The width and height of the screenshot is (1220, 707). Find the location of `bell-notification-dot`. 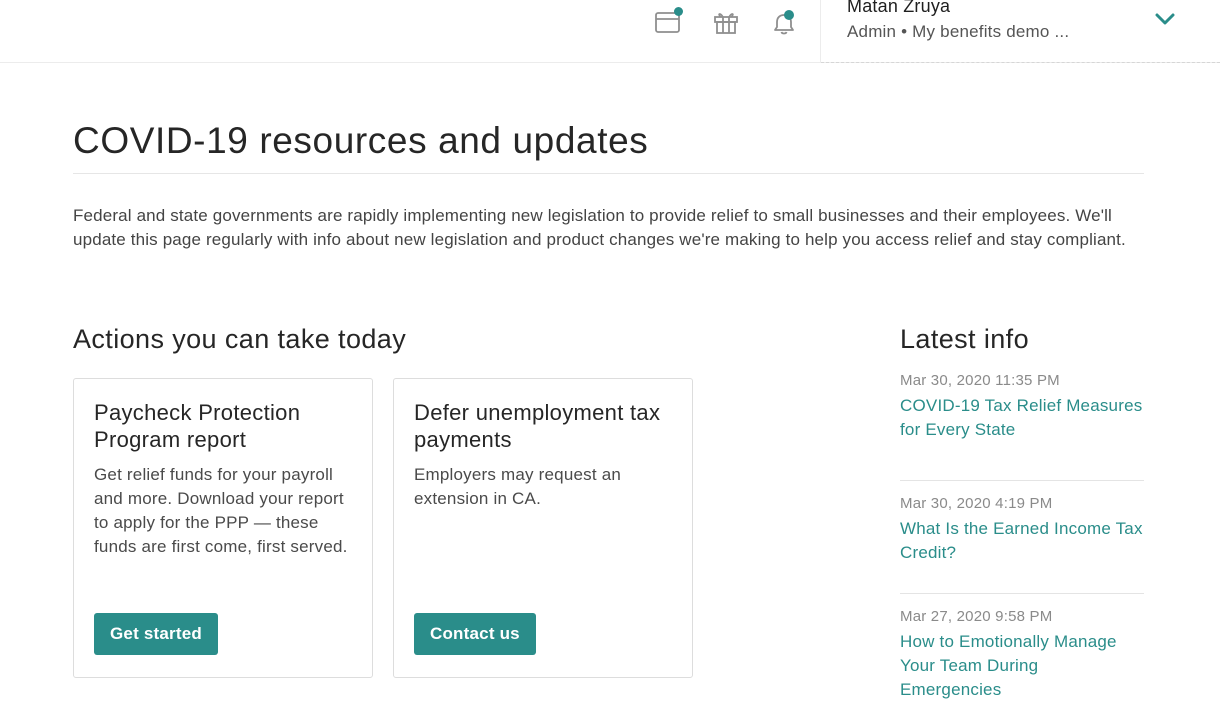

bell-notification-dot is located at coordinates (789, 15).